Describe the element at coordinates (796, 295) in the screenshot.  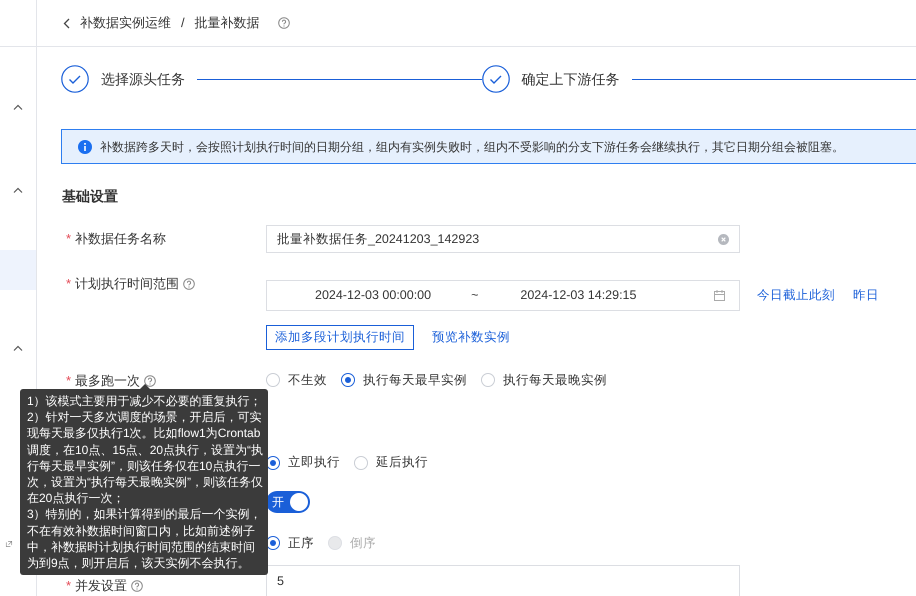
I see `shortcut-link: 今日截止此刻` at that location.